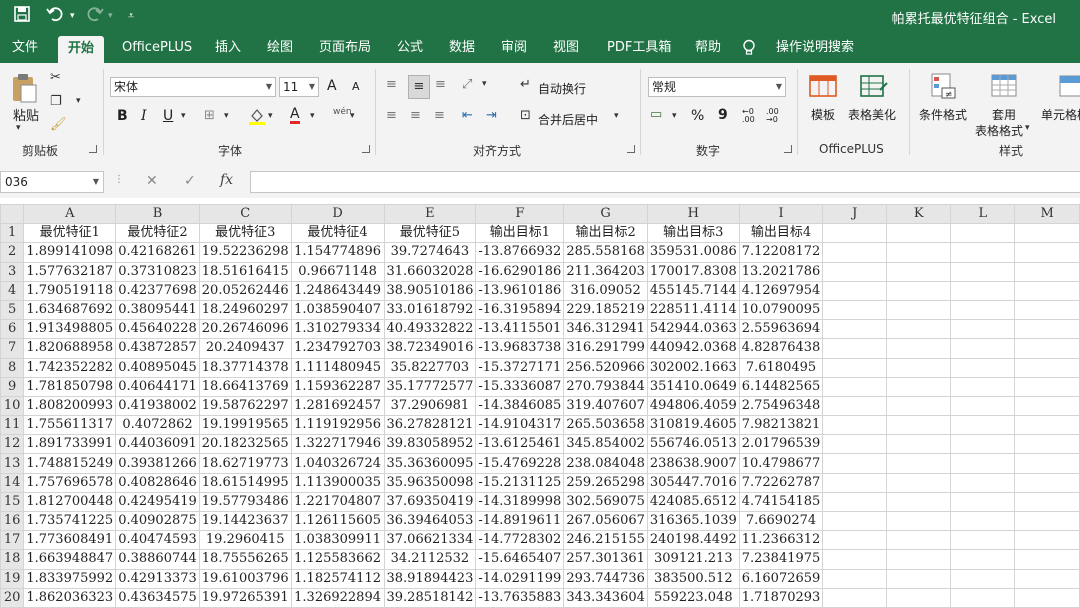  Describe the element at coordinates (245, 406) in the screenshot. I see `table-cell: 19.58762297` at that location.